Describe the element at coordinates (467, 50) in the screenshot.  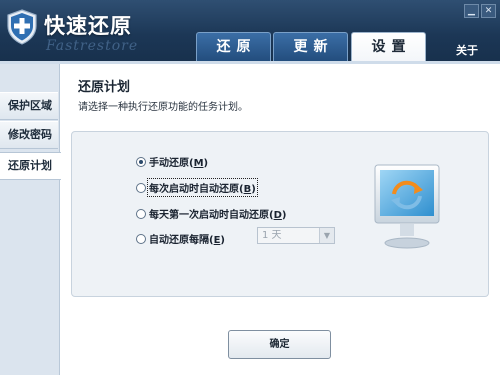
I see `about-link: 关于` at that location.